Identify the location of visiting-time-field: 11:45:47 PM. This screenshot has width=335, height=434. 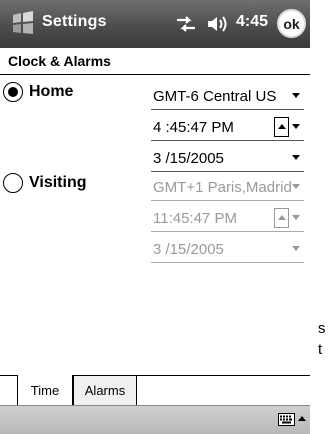
(227, 218).